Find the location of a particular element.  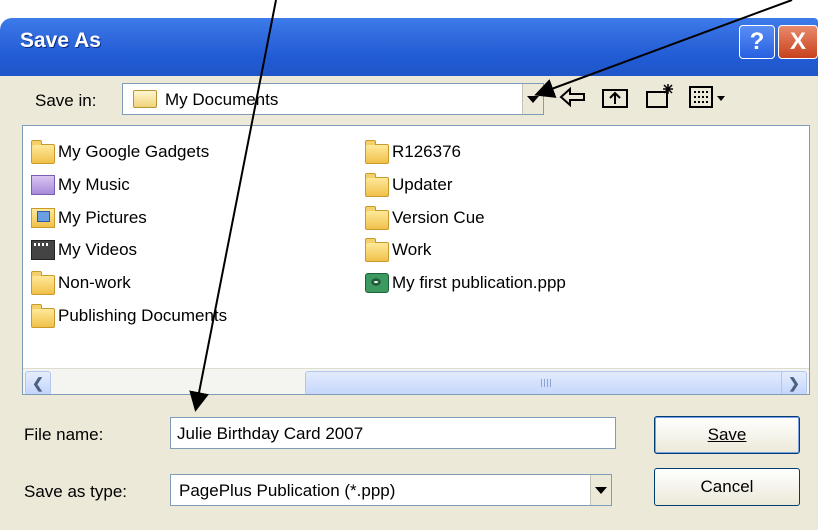

annotation-arrow-dropdown is located at coordinates (663, 49).